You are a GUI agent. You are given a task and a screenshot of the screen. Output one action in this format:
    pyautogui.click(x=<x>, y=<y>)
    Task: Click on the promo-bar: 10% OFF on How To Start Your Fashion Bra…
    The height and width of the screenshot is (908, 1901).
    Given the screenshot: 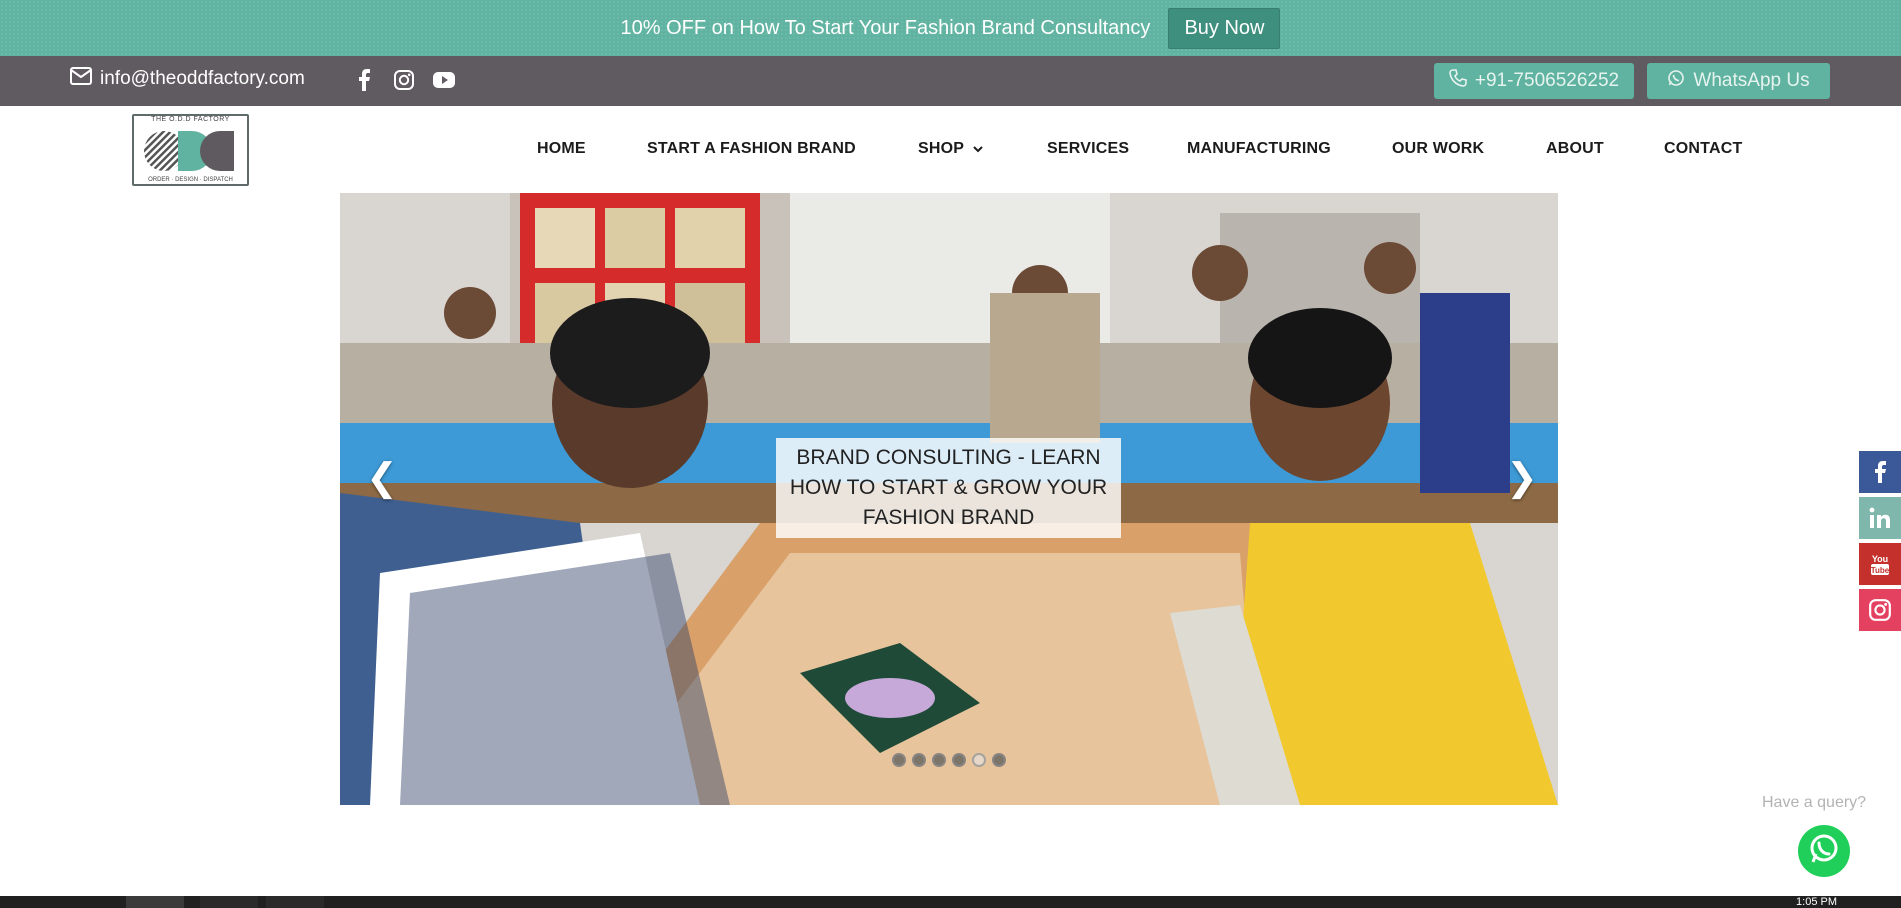 What is the action you would take?
    pyautogui.click(x=950, y=28)
    